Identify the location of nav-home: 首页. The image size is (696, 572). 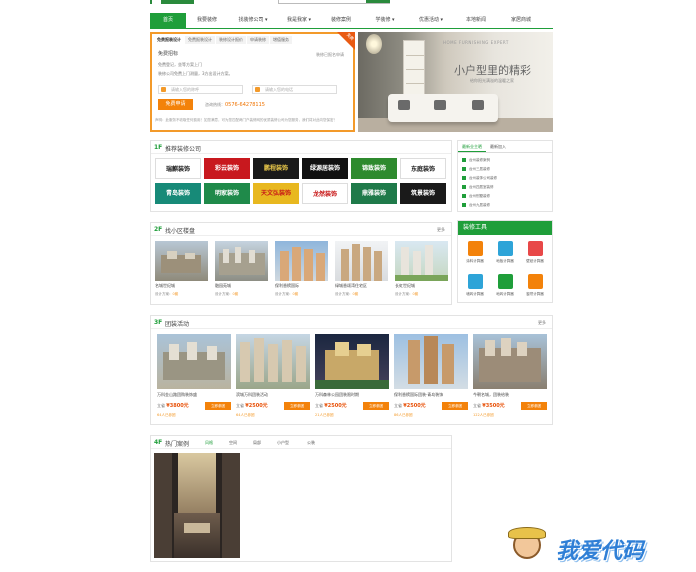
(168, 20).